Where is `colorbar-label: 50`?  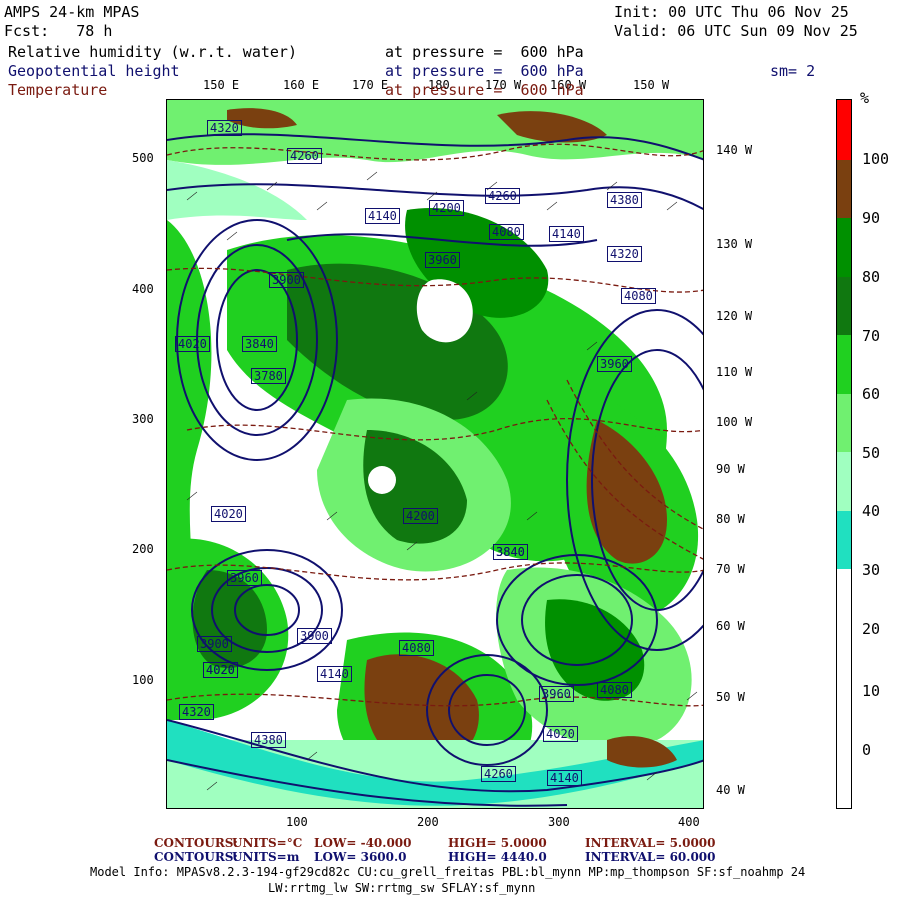
colorbar-label: 50 is located at coordinates (871, 453).